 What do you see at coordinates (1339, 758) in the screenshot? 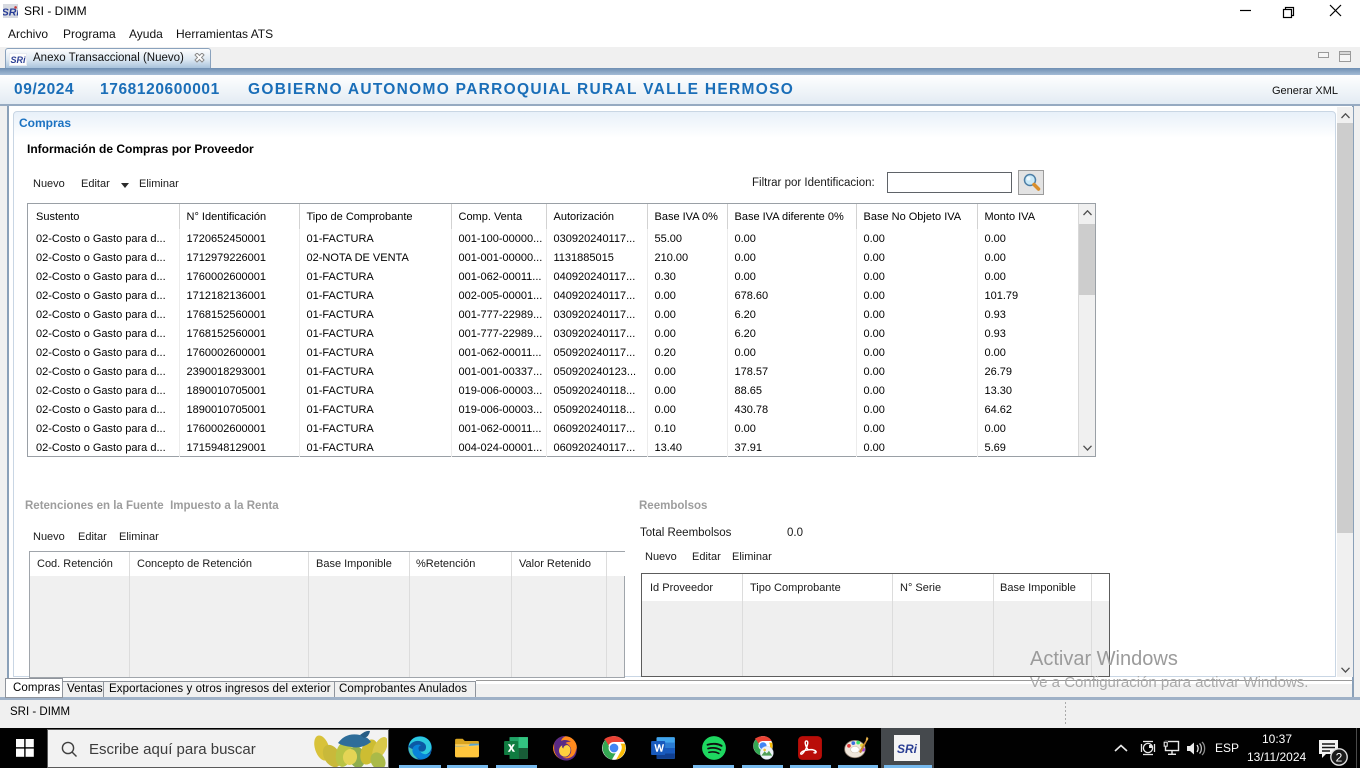
I see `svg-text: 2` at bounding box center [1339, 758].